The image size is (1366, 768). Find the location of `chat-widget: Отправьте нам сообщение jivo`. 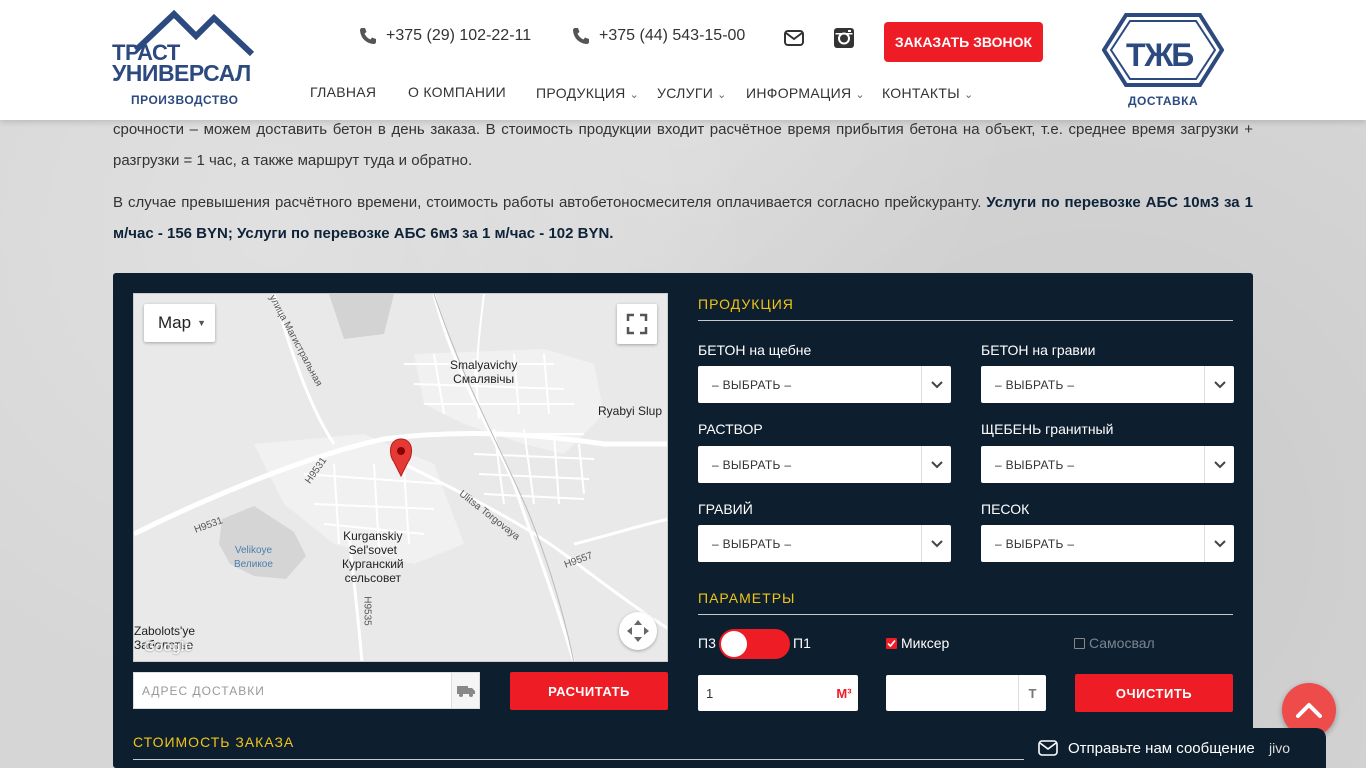

chat-widget: Отправьте нам сообщение jivo is located at coordinates (1175, 748).